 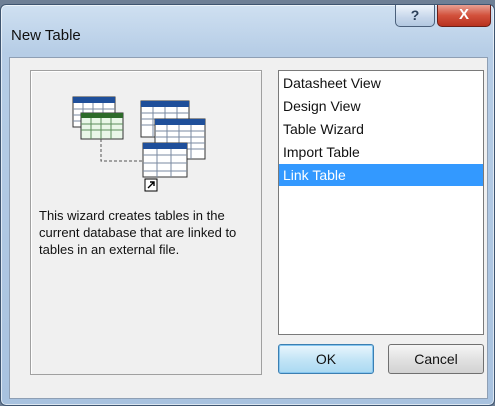 What do you see at coordinates (381, 83) in the screenshot?
I see `list-item-datasheet-view: Datasheet View` at bounding box center [381, 83].